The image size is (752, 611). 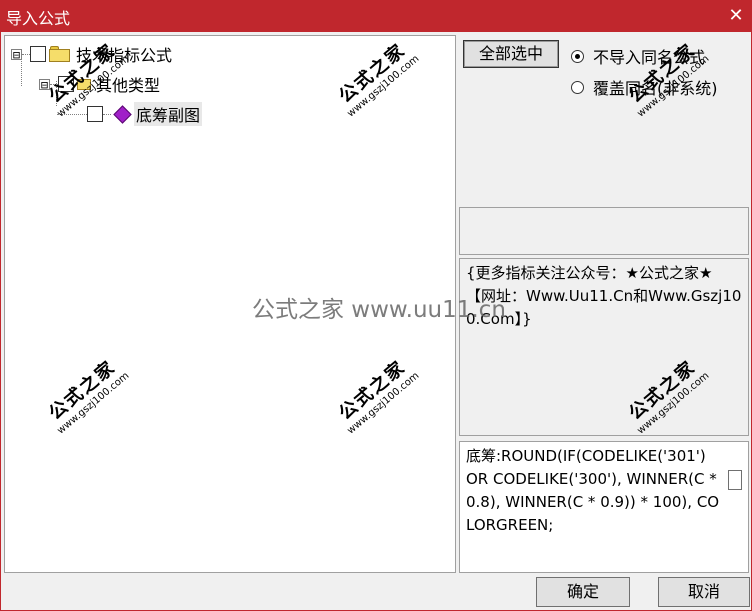 I want to click on tree-leaf-label: 底筹副图, so click(x=168, y=114).